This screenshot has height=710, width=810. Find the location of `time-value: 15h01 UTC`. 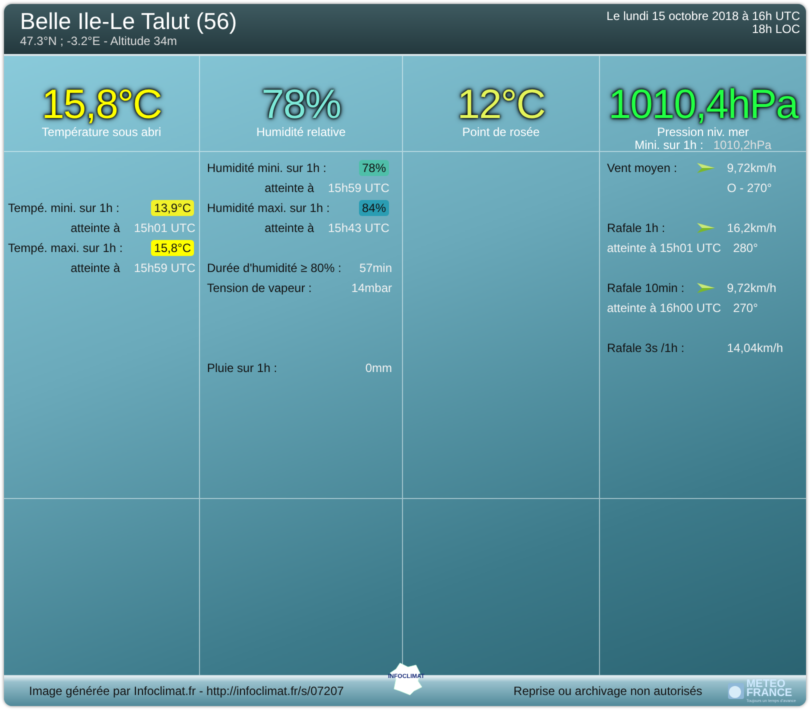

time-value: 15h01 UTC is located at coordinates (165, 228).